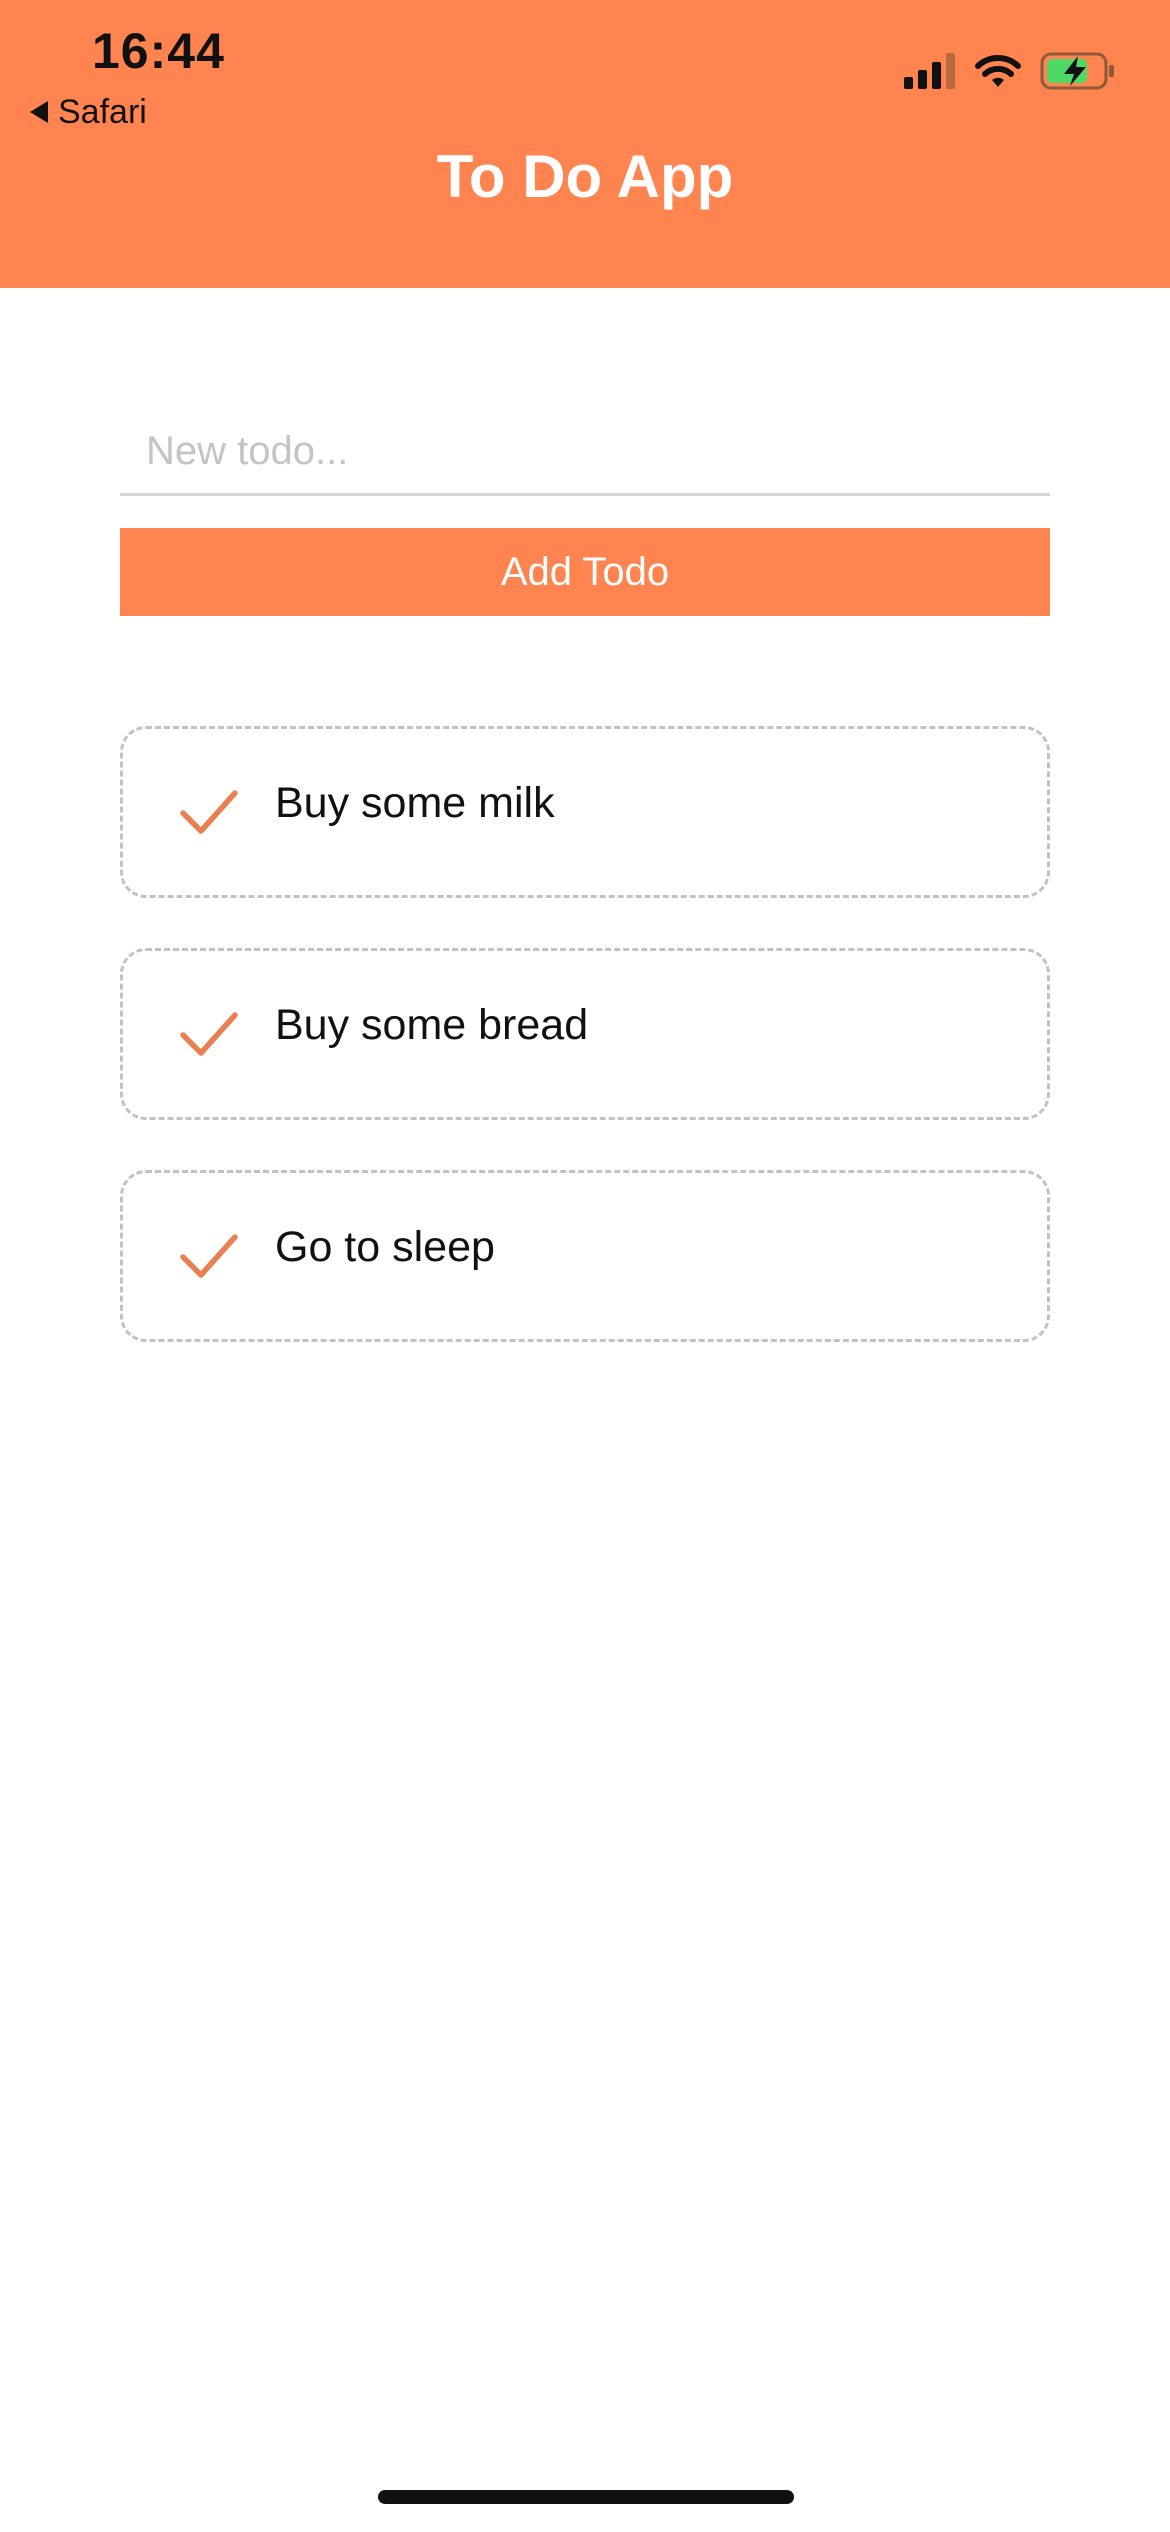 The width and height of the screenshot is (1170, 2532). What do you see at coordinates (415, 803) in the screenshot?
I see `todo-text: Buy some milk` at bounding box center [415, 803].